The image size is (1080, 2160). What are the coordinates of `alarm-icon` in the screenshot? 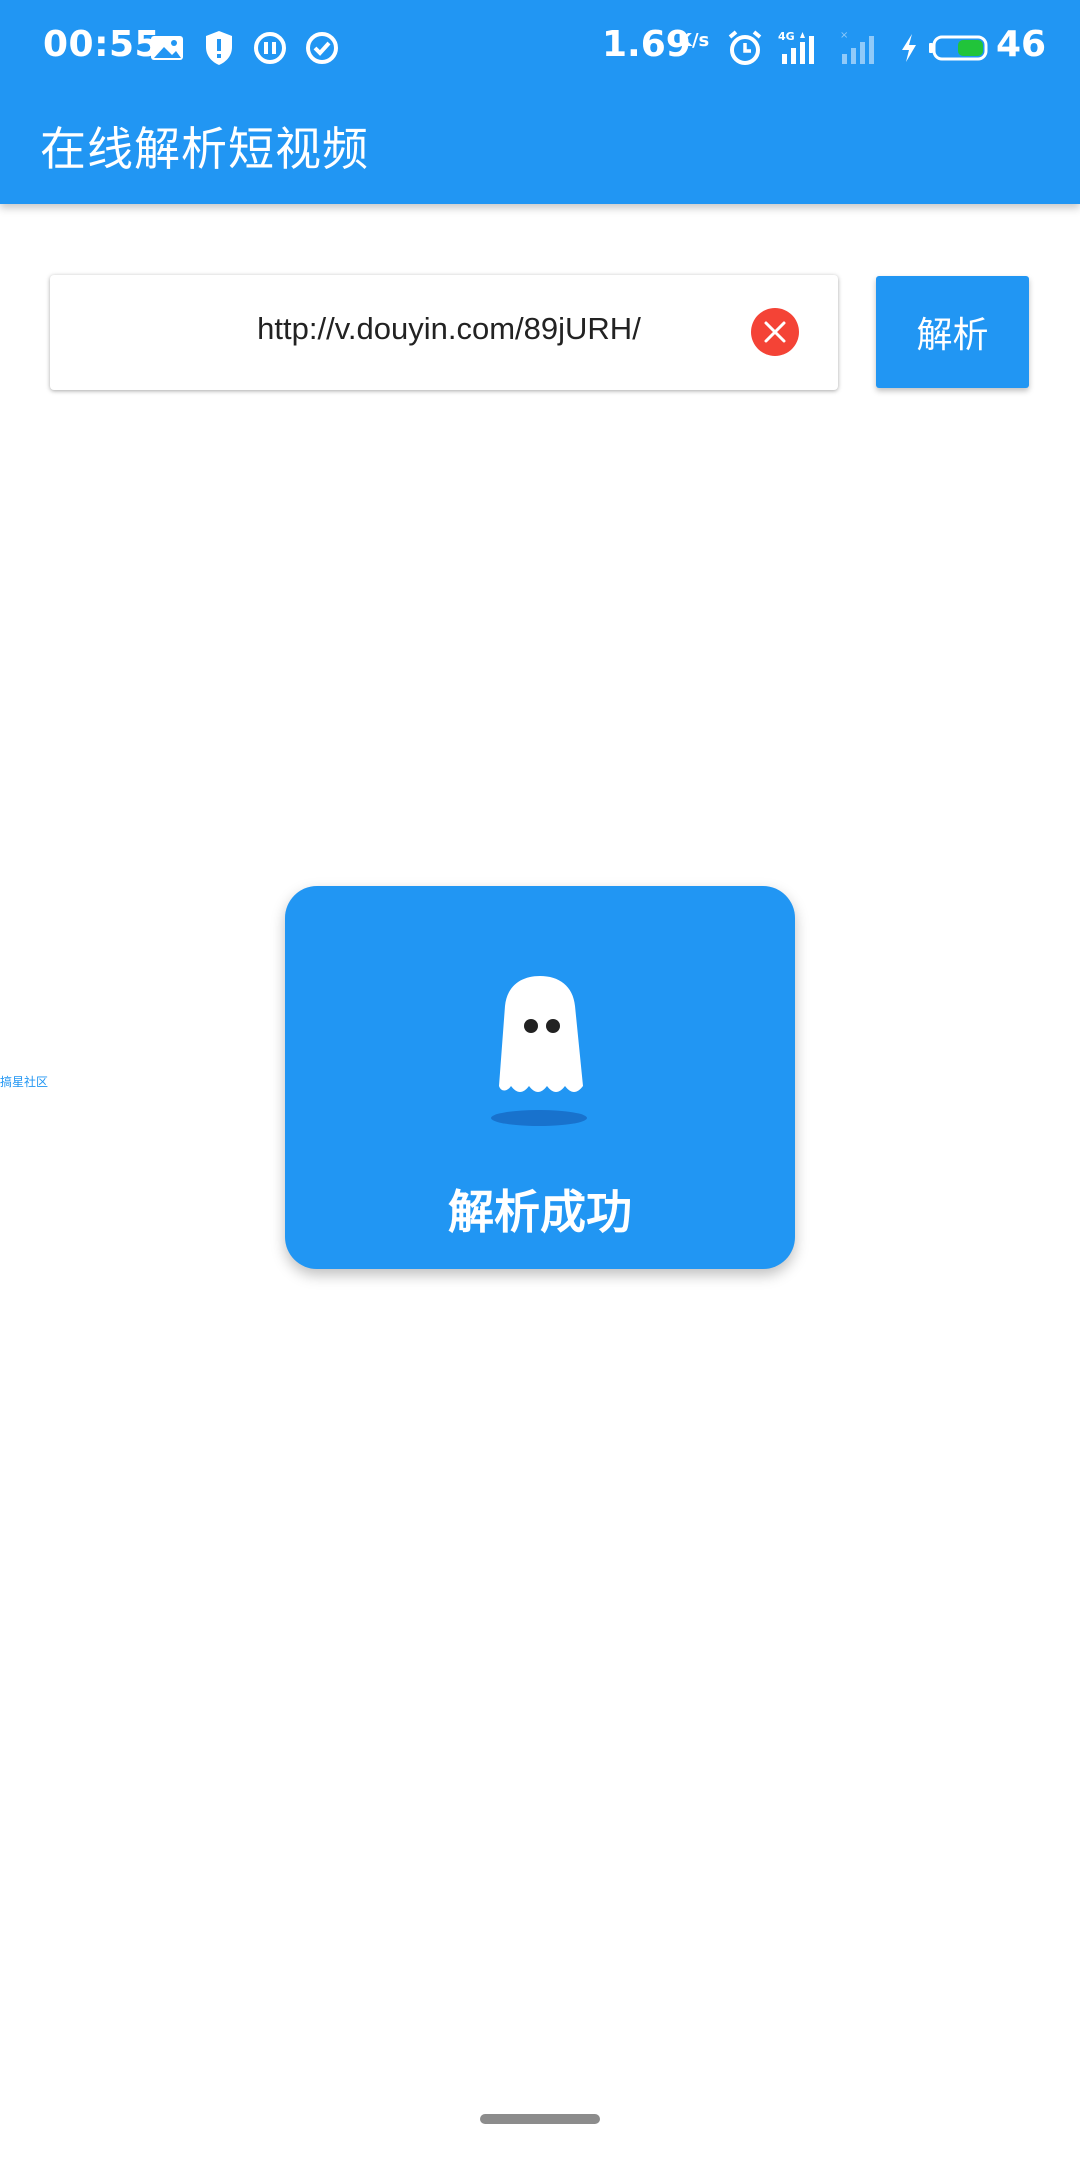 It's located at (745, 47).